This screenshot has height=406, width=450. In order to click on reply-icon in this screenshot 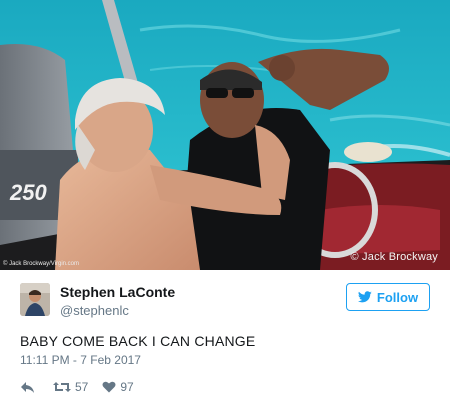, I will do `click(27, 387)`.